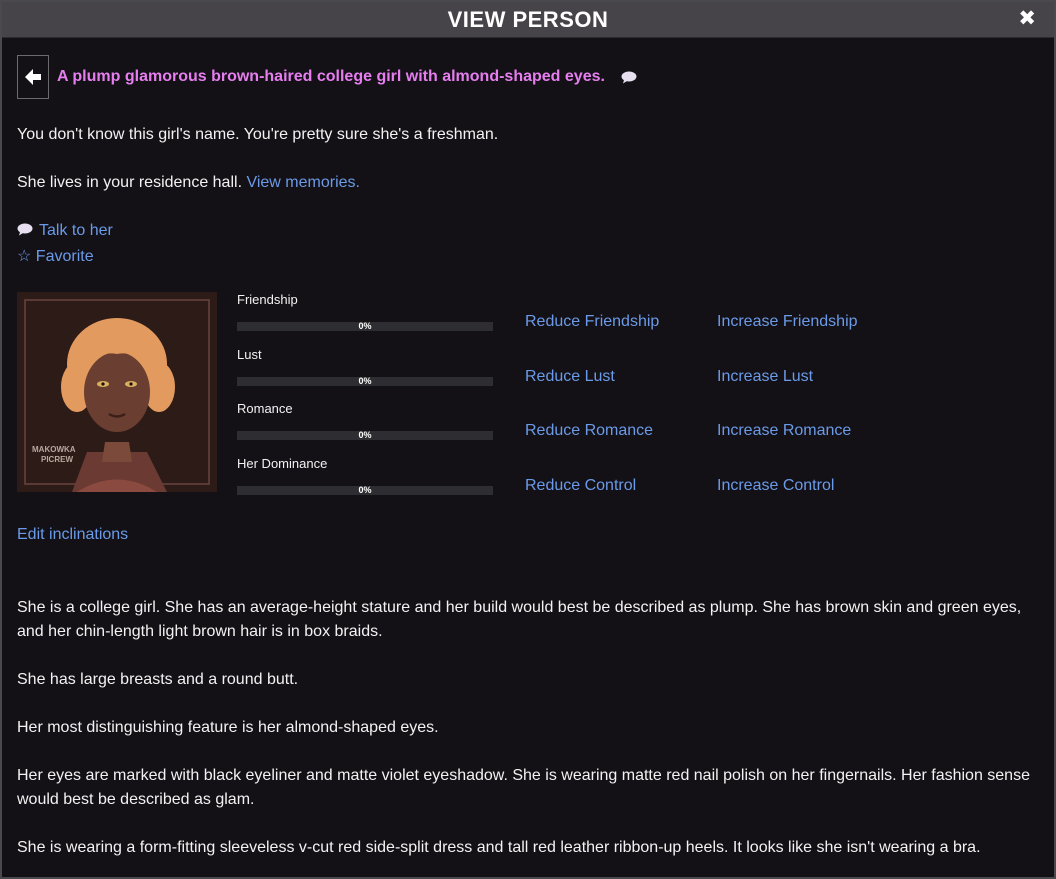 The image size is (1056, 879). What do you see at coordinates (787, 322) in the screenshot?
I see `increase-friendship-link: Increase Friendship` at bounding box center [787, 322].